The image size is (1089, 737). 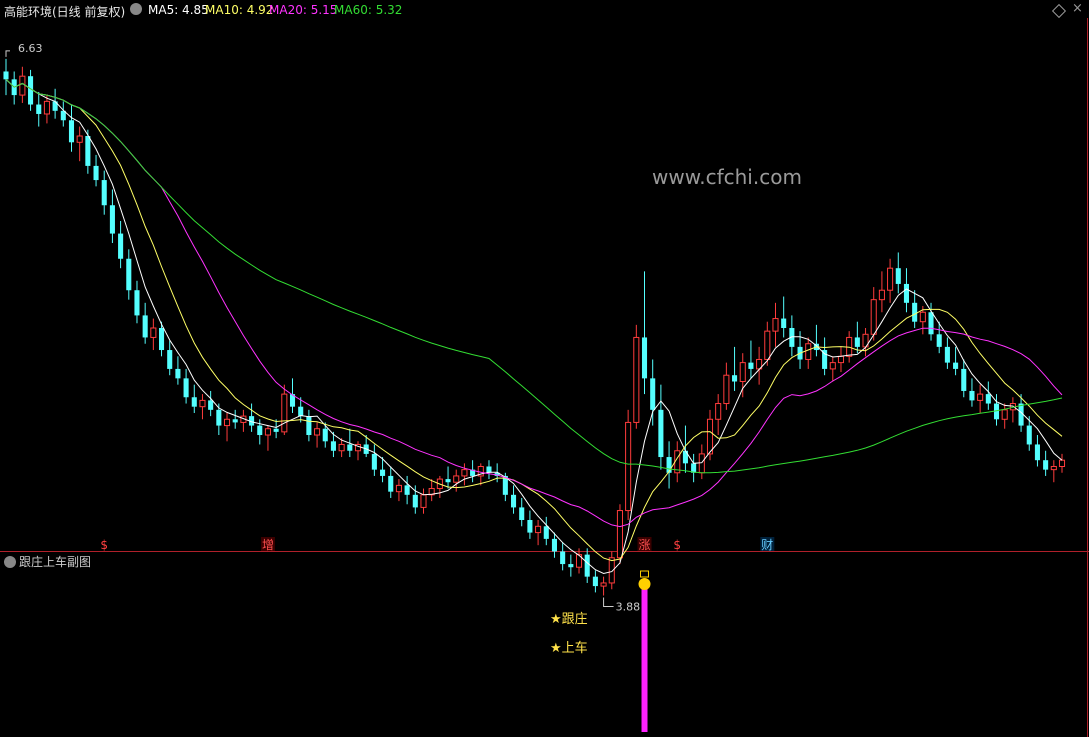 I want to click on watermark: www.cfchi.com, so click(x=727, y=177).